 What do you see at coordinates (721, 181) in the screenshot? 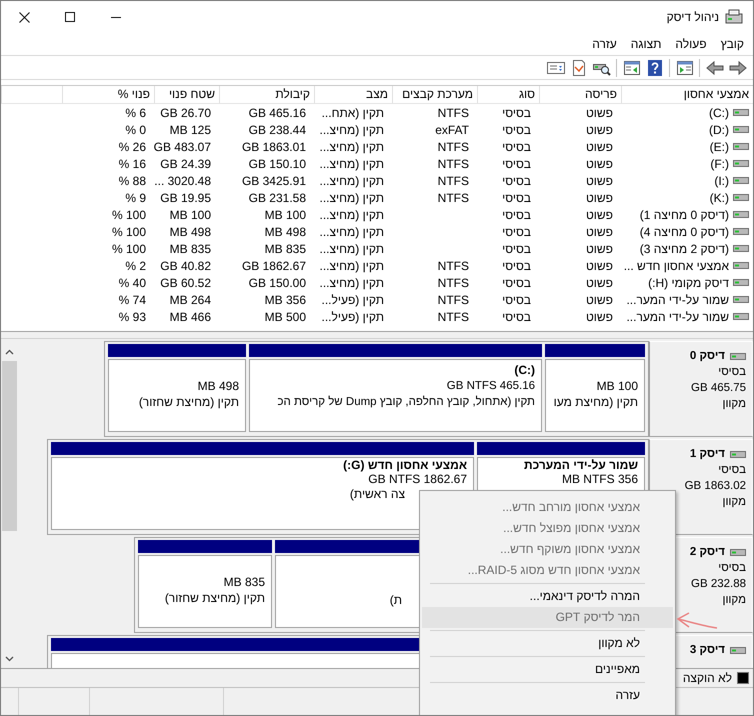
I see `table-cell: (I:)` at bounding box center [721, 181].